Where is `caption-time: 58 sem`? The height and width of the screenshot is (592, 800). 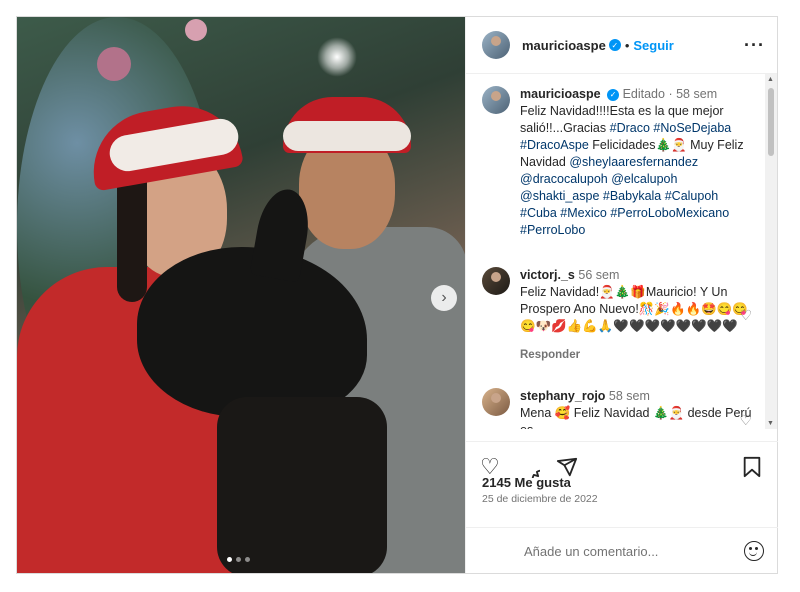
caption-time: 58 sem is located at coordinates (696, 94).